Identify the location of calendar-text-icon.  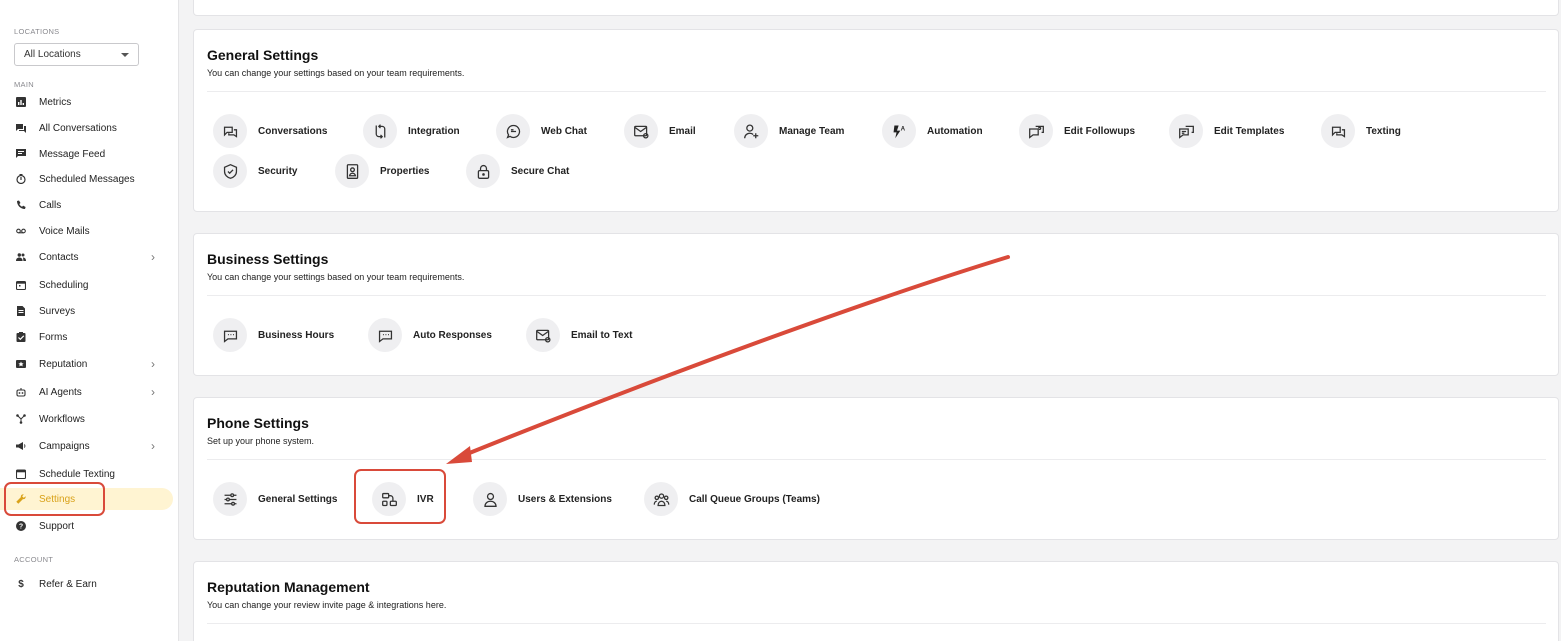
(21, 474).